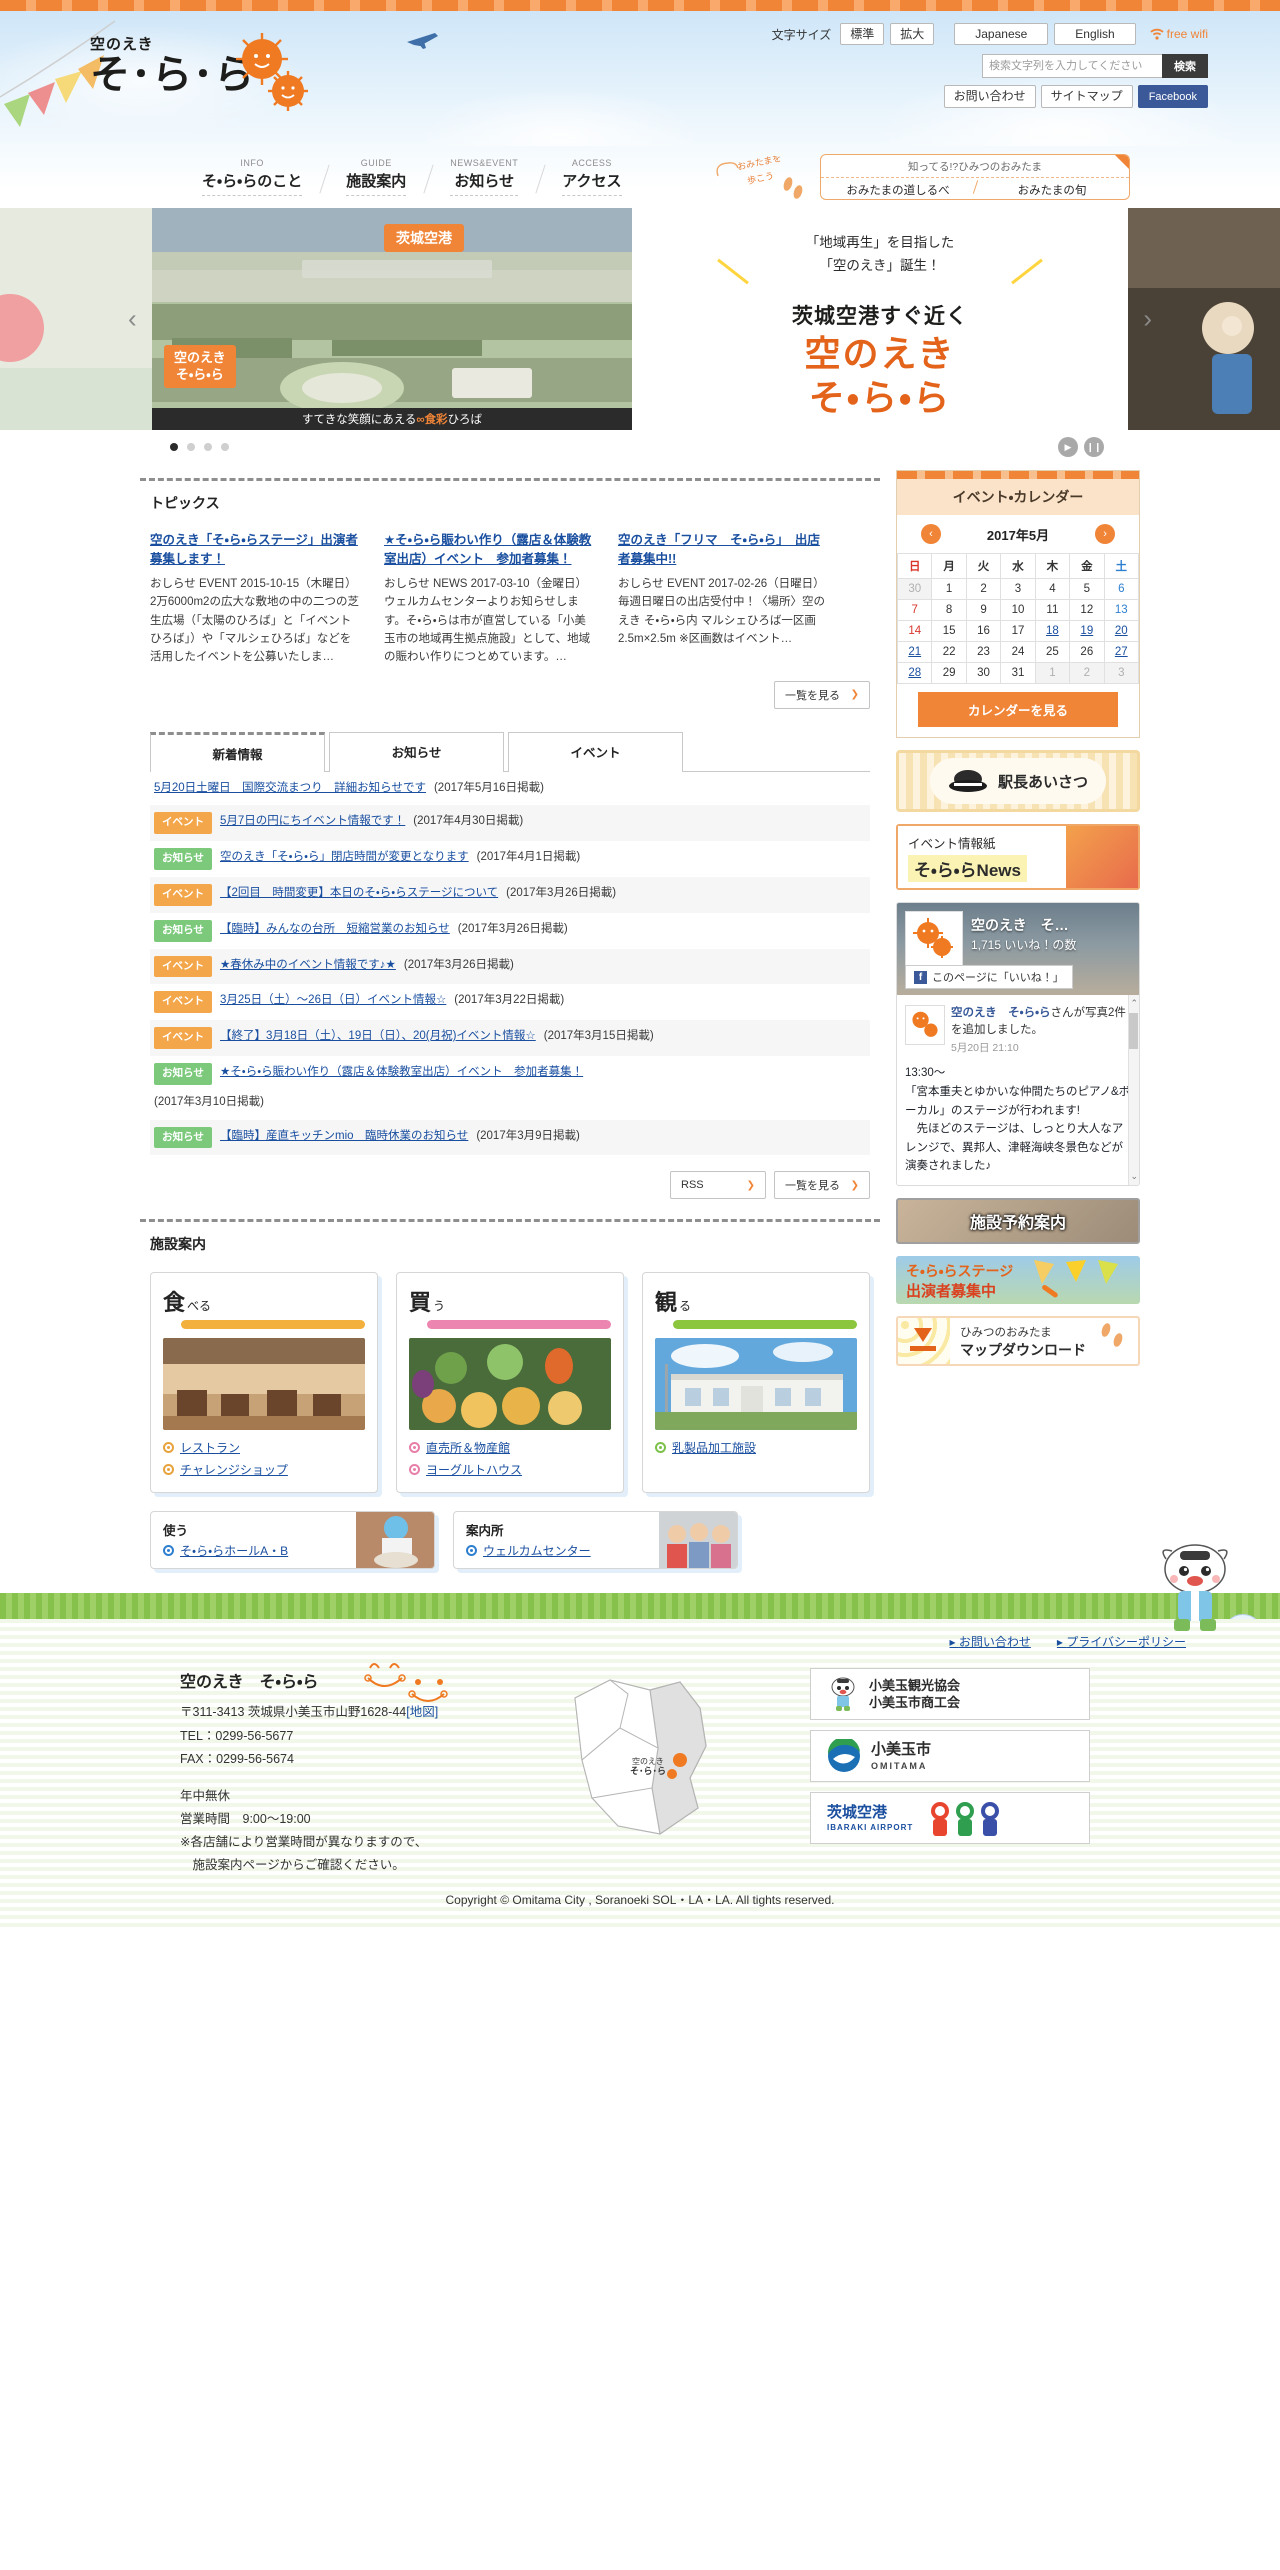  Describe the element at coordinates (949, 631) in the screenshot. I see `calendar-day-cell: 15` at that location.